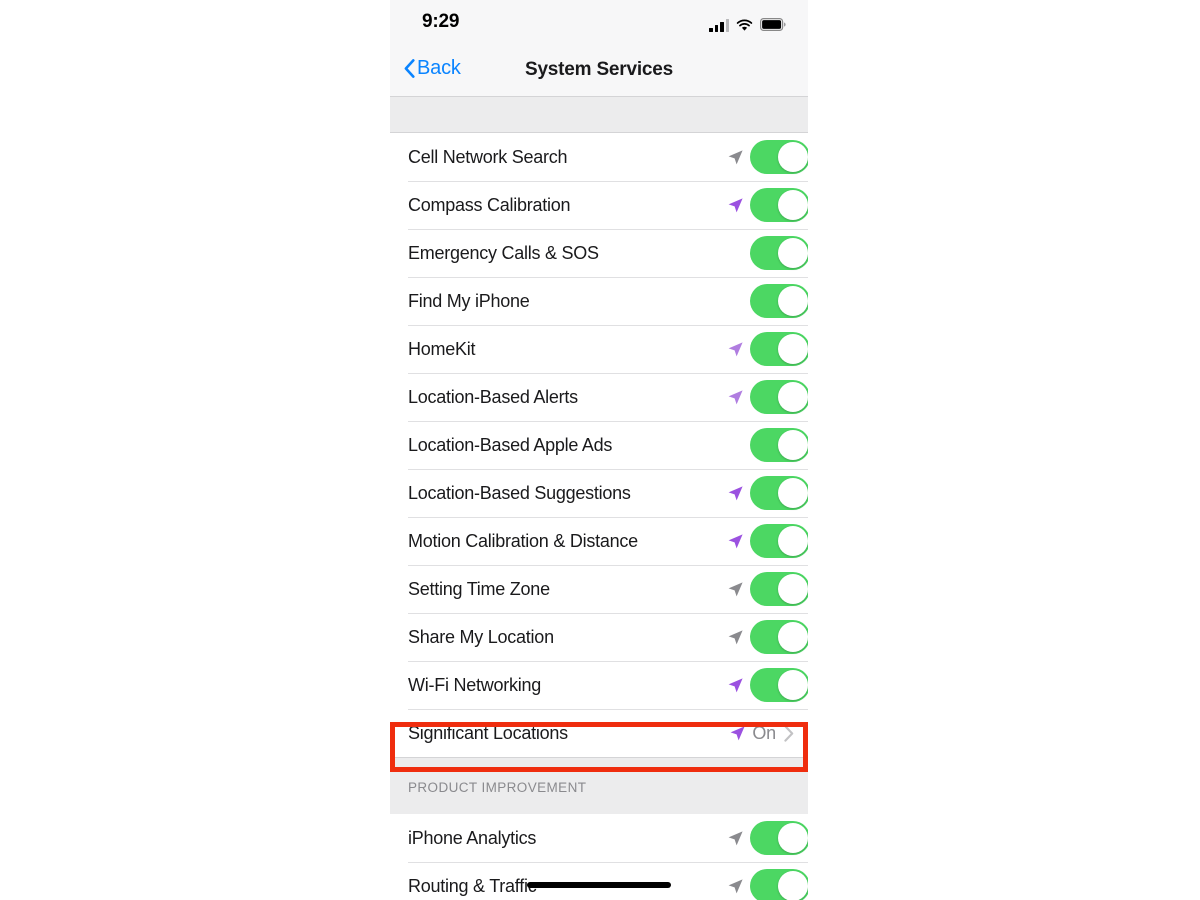 The image size is (1200, 900). What do you see at coordinates (599, 114) in the screenshot?
I see `list-section-spacer` at bounding box center [599, 114].